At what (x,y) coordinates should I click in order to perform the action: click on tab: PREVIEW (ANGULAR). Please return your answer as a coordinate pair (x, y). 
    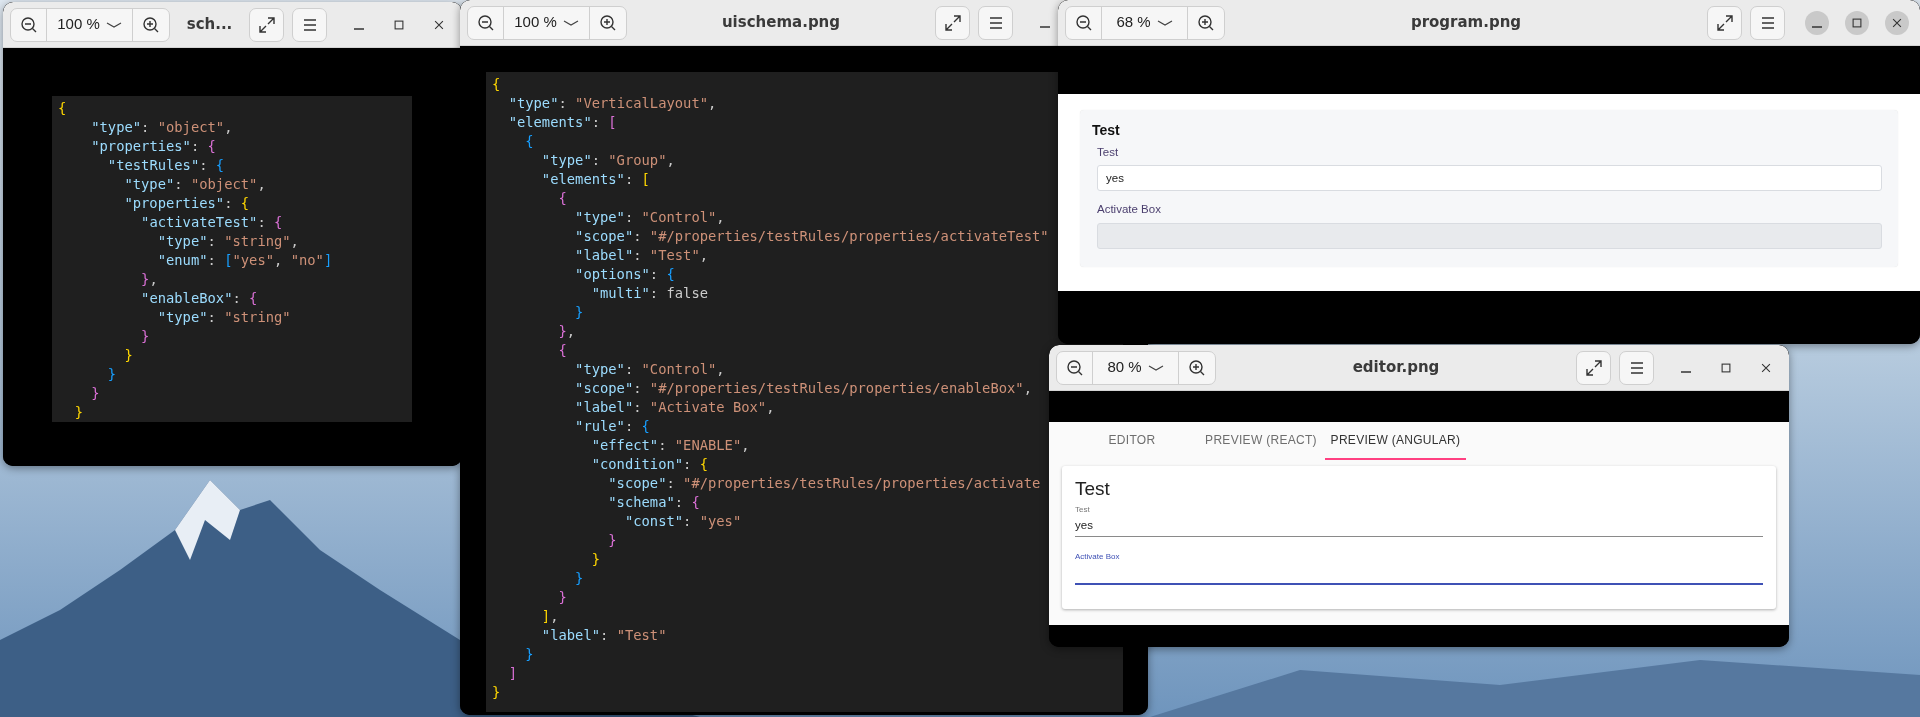
    Looking at the image, I should click on (1395, 441).